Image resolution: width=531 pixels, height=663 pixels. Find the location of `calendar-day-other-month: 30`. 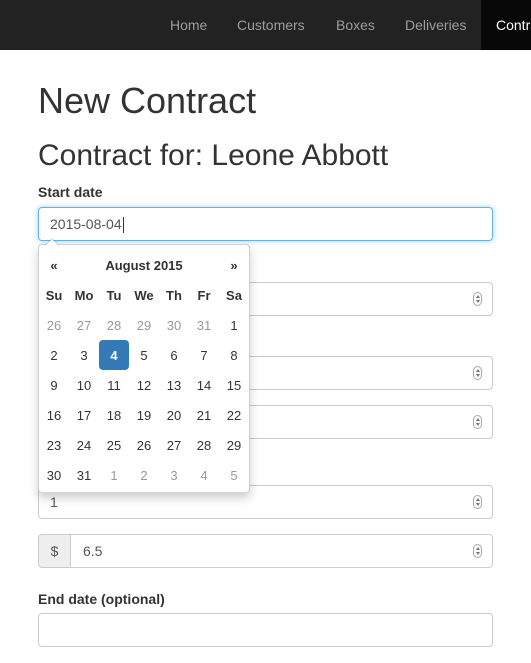

calendar-day-other-month: 30 is located at coordinates (174, 325).